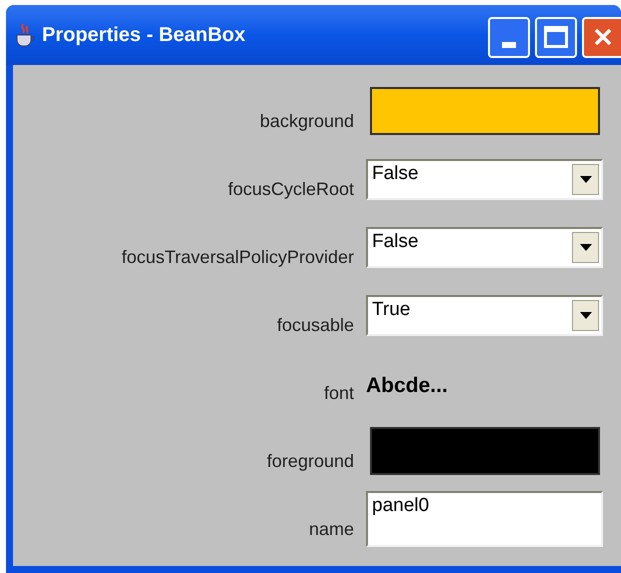  What do you see at coordinates (237, 257) in the screenshot?
I see `property-label: focusTraversalPolicyProvider` at bounding box center [237, 257].